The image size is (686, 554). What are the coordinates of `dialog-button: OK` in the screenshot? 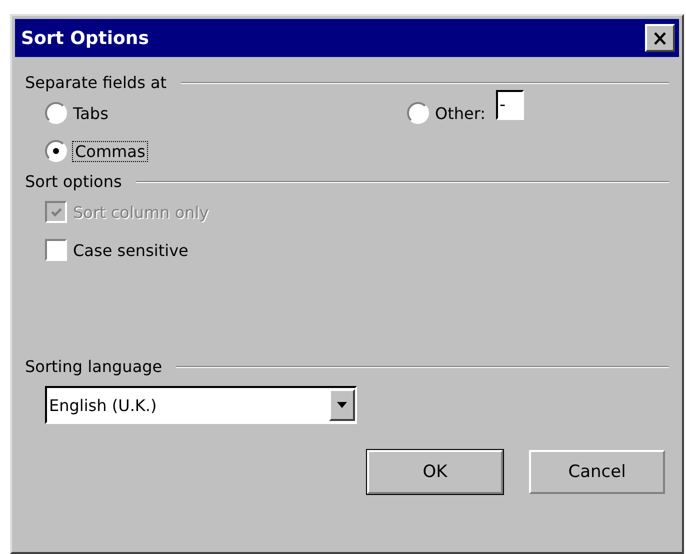 It's located at (435, 472).